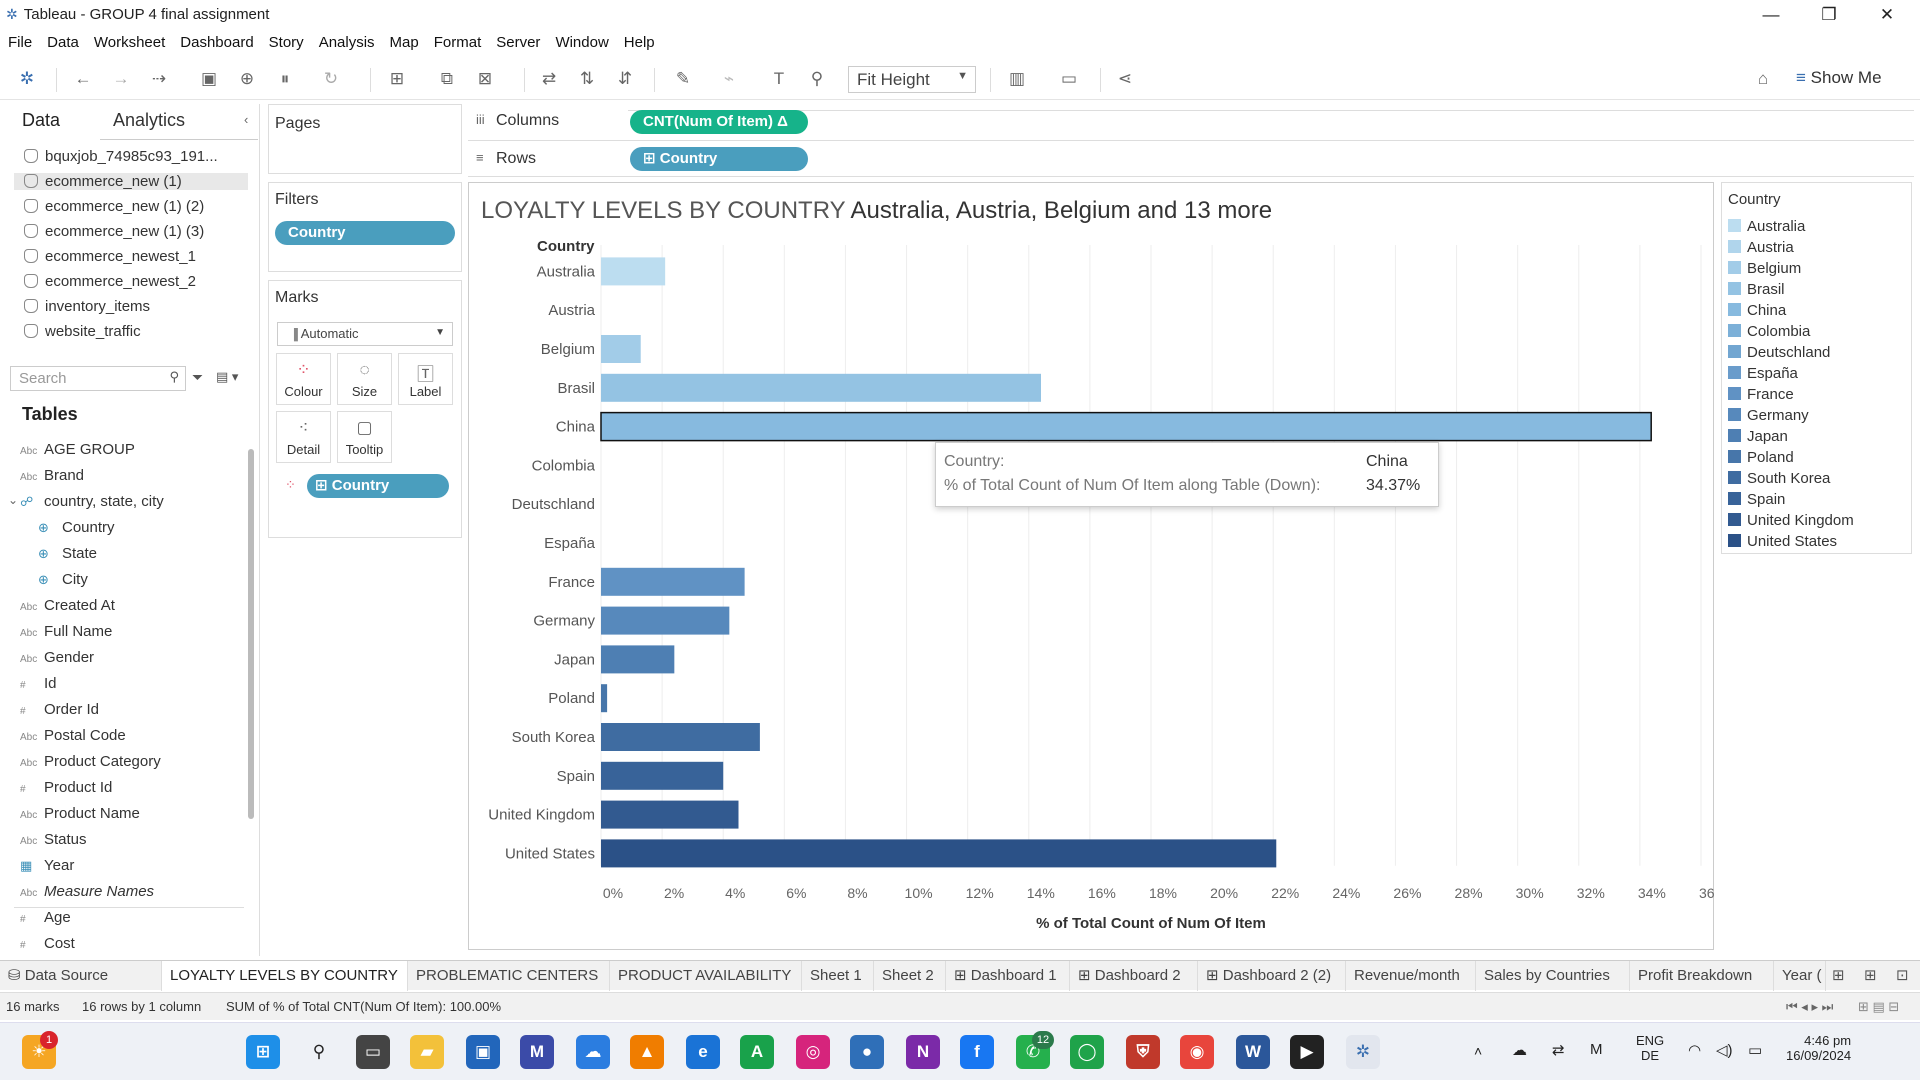 Image resolution: width=1920 pixels, height=1080 pixels. I want to click on labels-icon: T, so click(779, 79).